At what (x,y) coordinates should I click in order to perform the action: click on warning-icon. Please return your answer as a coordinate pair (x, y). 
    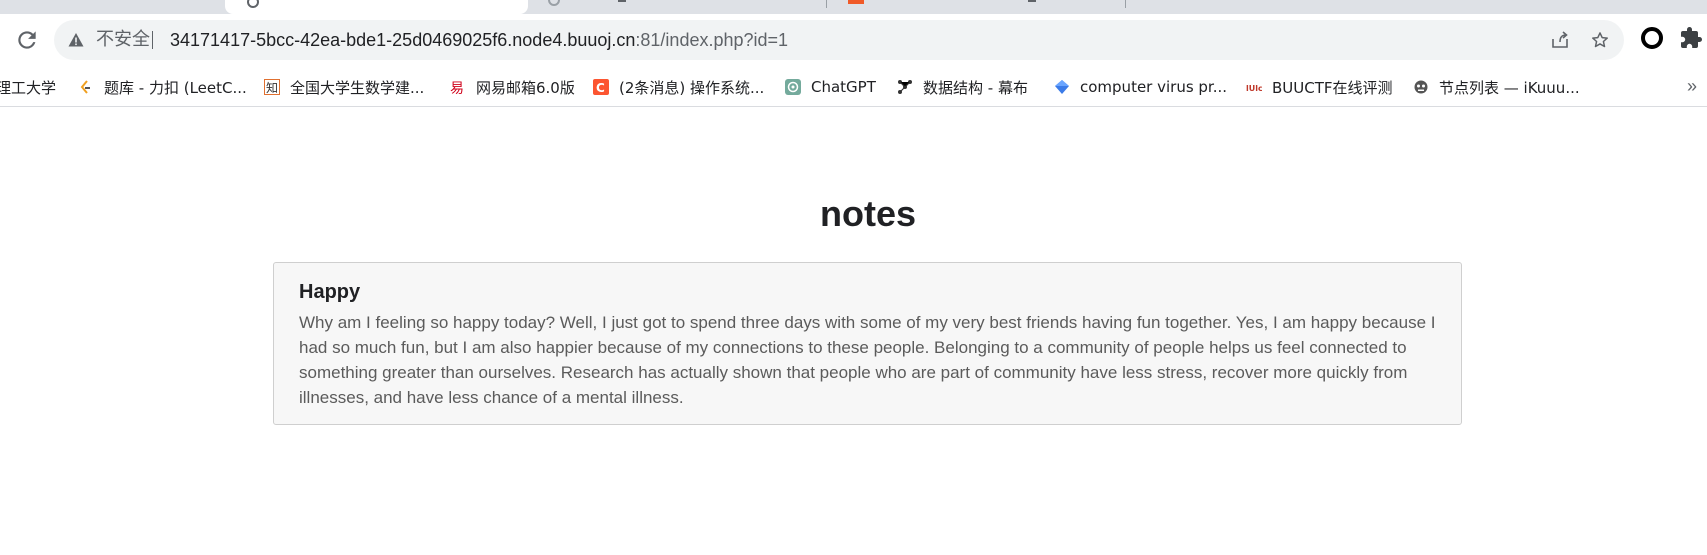
    Looking at the image, I should click on (76, 40).